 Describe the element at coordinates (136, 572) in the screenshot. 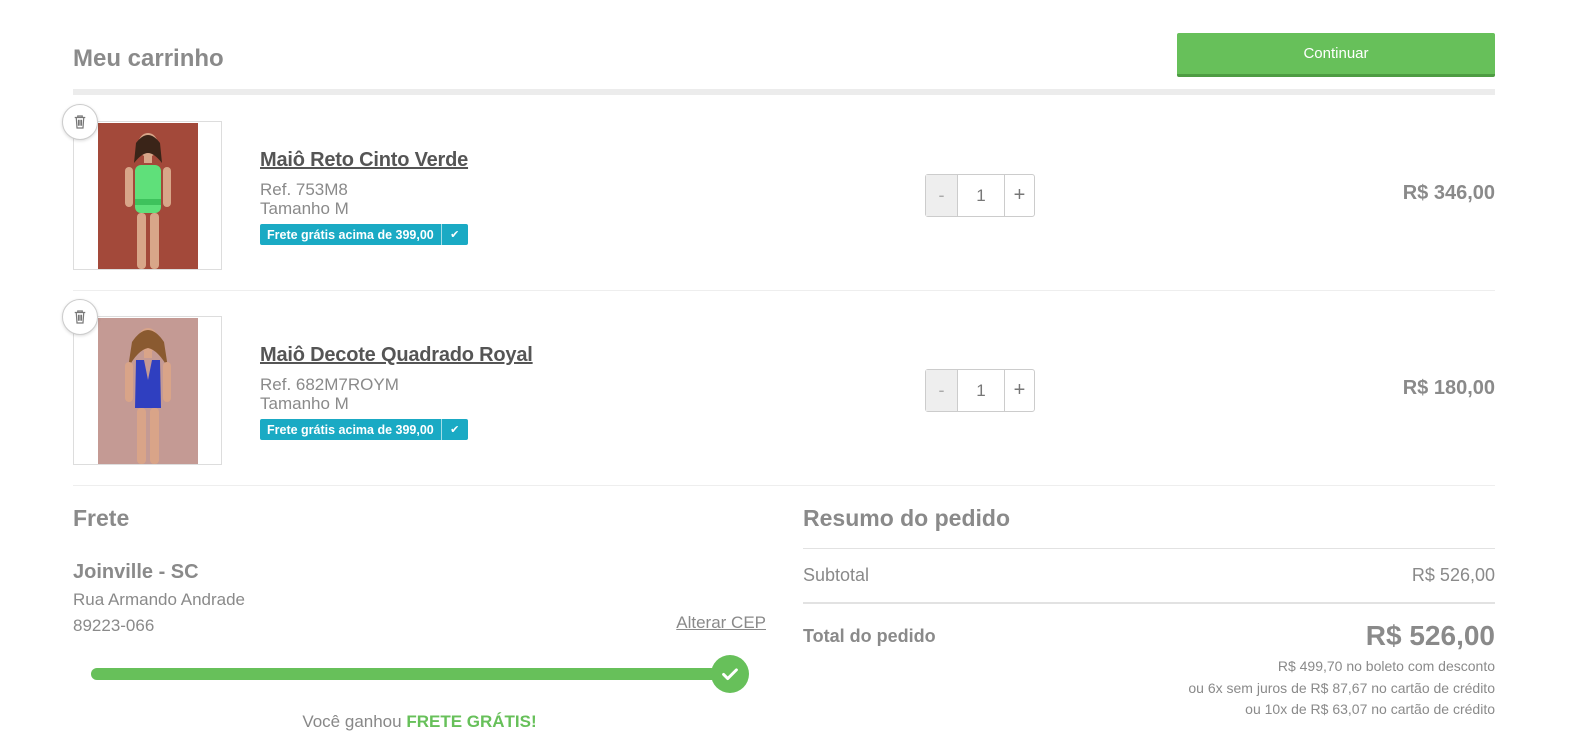

I see `shipping-city: Joinville - SC` at that location.